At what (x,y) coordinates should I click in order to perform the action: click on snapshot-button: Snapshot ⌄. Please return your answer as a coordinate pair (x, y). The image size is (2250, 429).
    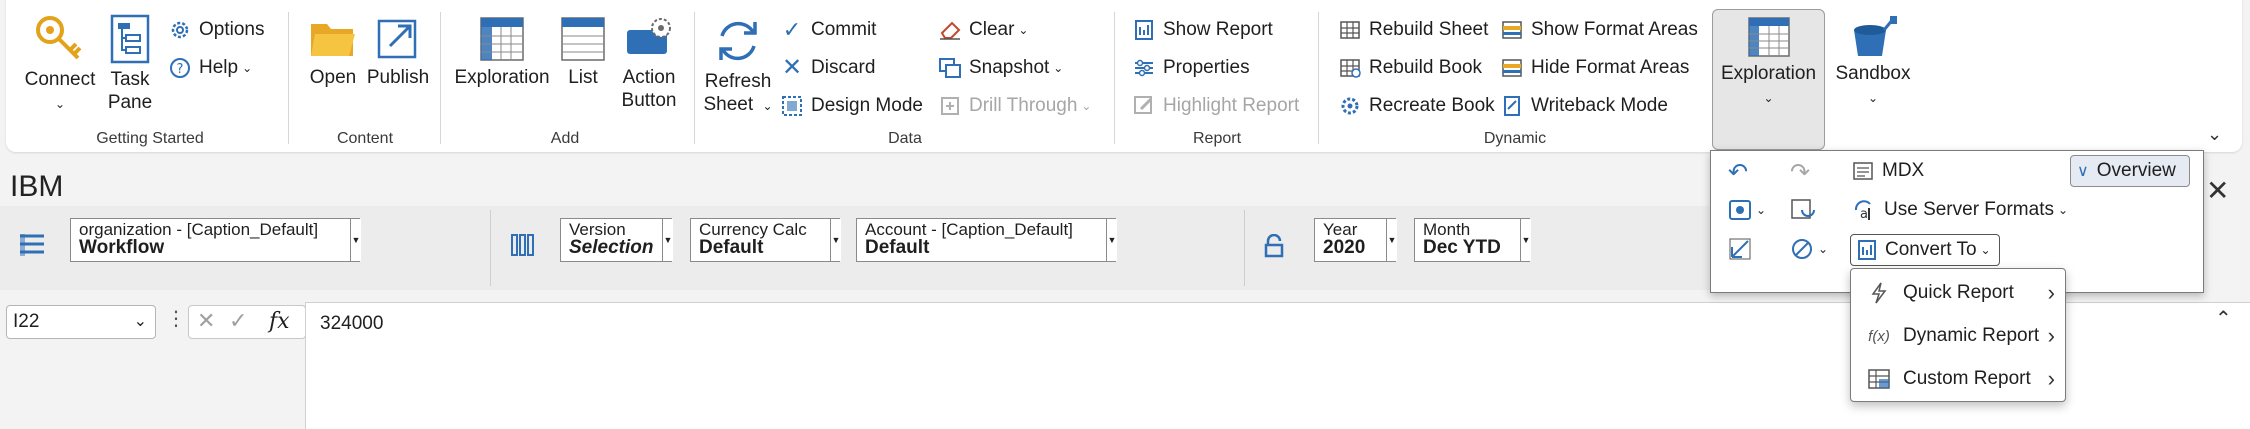
    Looking at the image, I should click on (1000, 68).